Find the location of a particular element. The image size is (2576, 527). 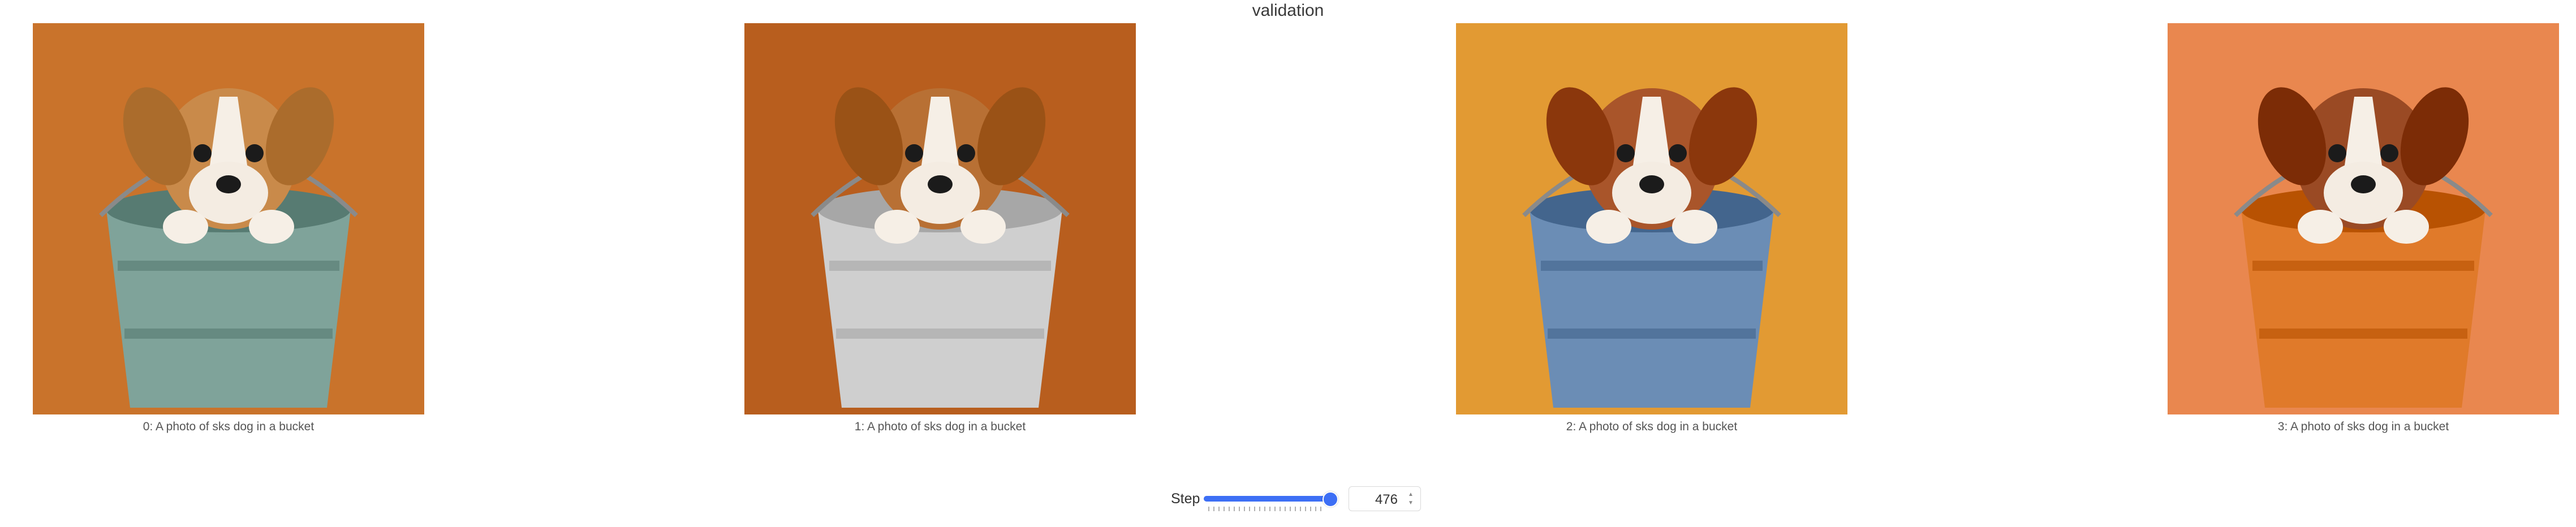

image-caption: 1: A photo of sks dog in a bucket is located at coordinates (940, 426).